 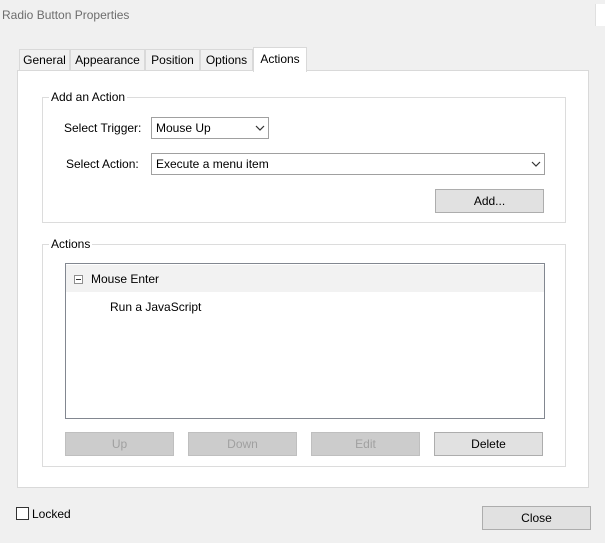 What do you see at coordinates (172, 60) in the screenshot?
I see `tab-position: Position` at bounding box center [172, 60].